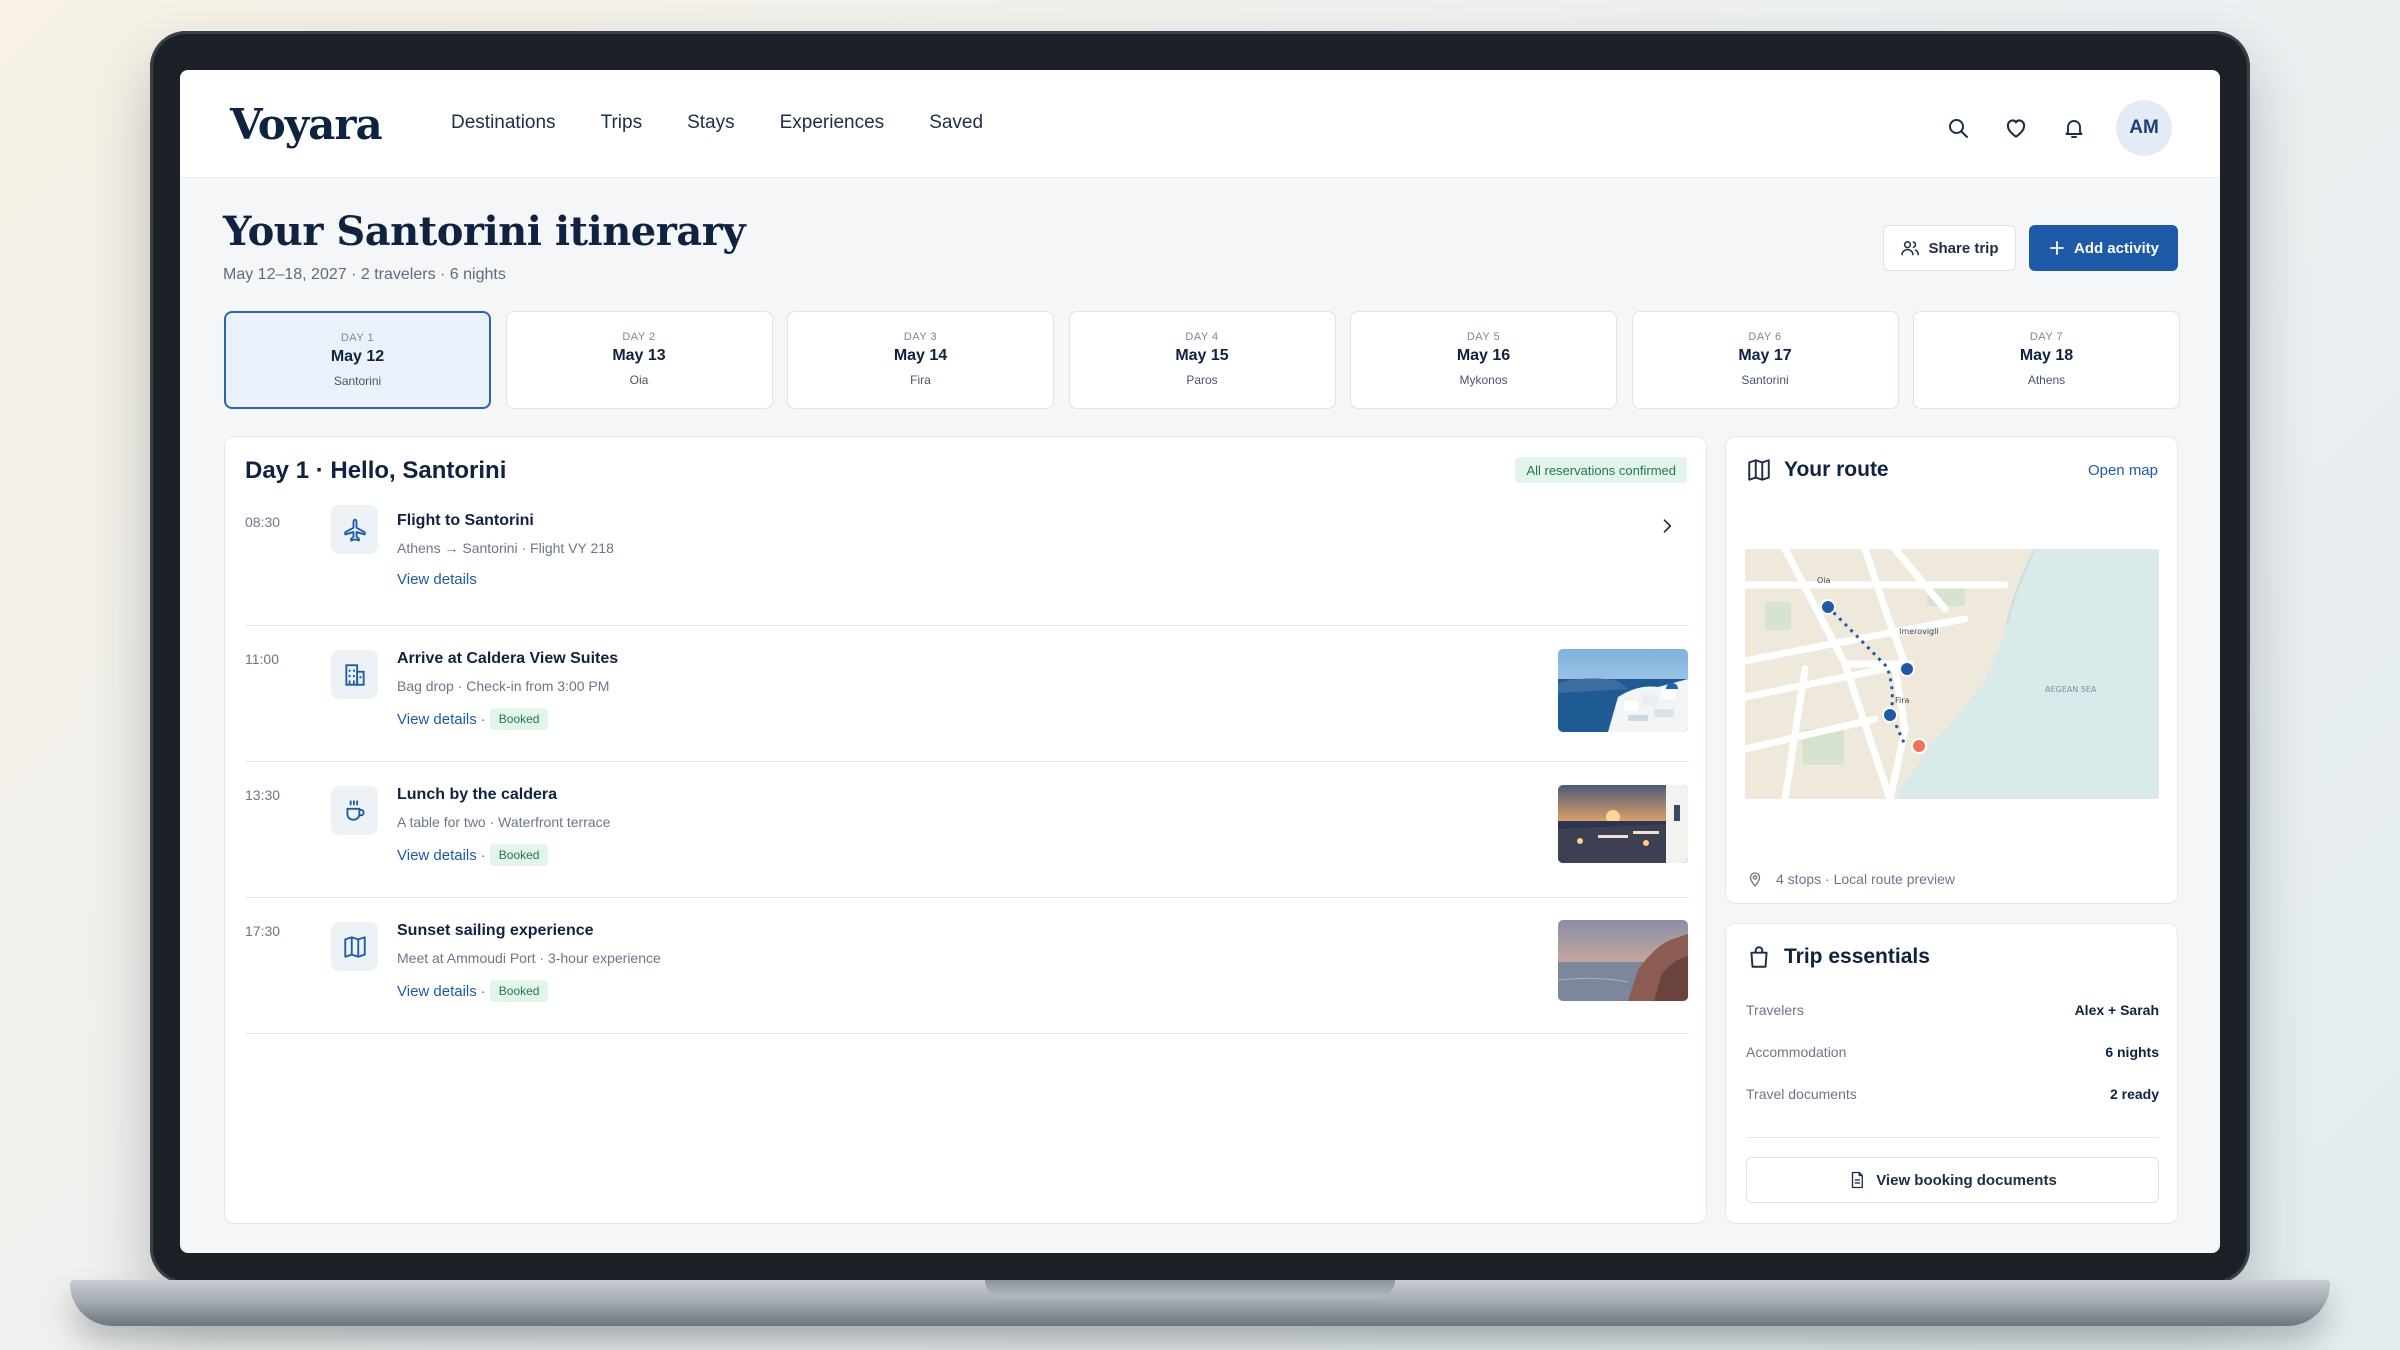  Describe the element at coordinates (920, 380) in the screenshot. I see `day-place: Fira` at that location.